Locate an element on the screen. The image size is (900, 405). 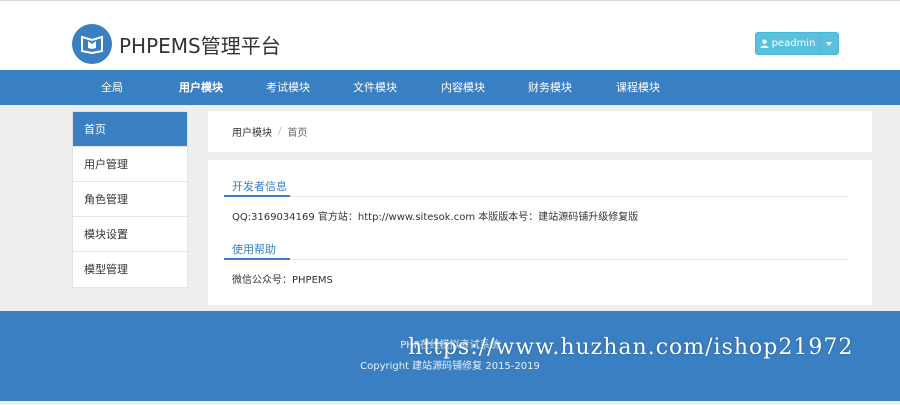
nav-item-finance-module: 财务模块 is located at coordinates (550, 87).